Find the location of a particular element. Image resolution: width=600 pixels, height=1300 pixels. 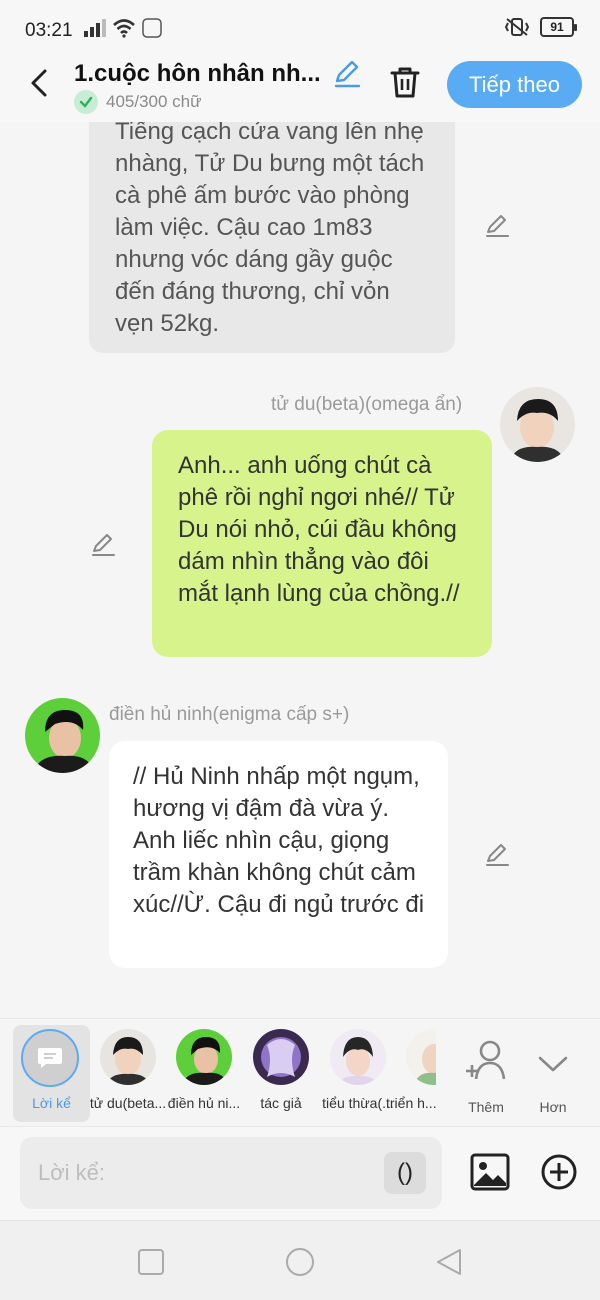

input-box: () is located at coordinates (231, 1173).